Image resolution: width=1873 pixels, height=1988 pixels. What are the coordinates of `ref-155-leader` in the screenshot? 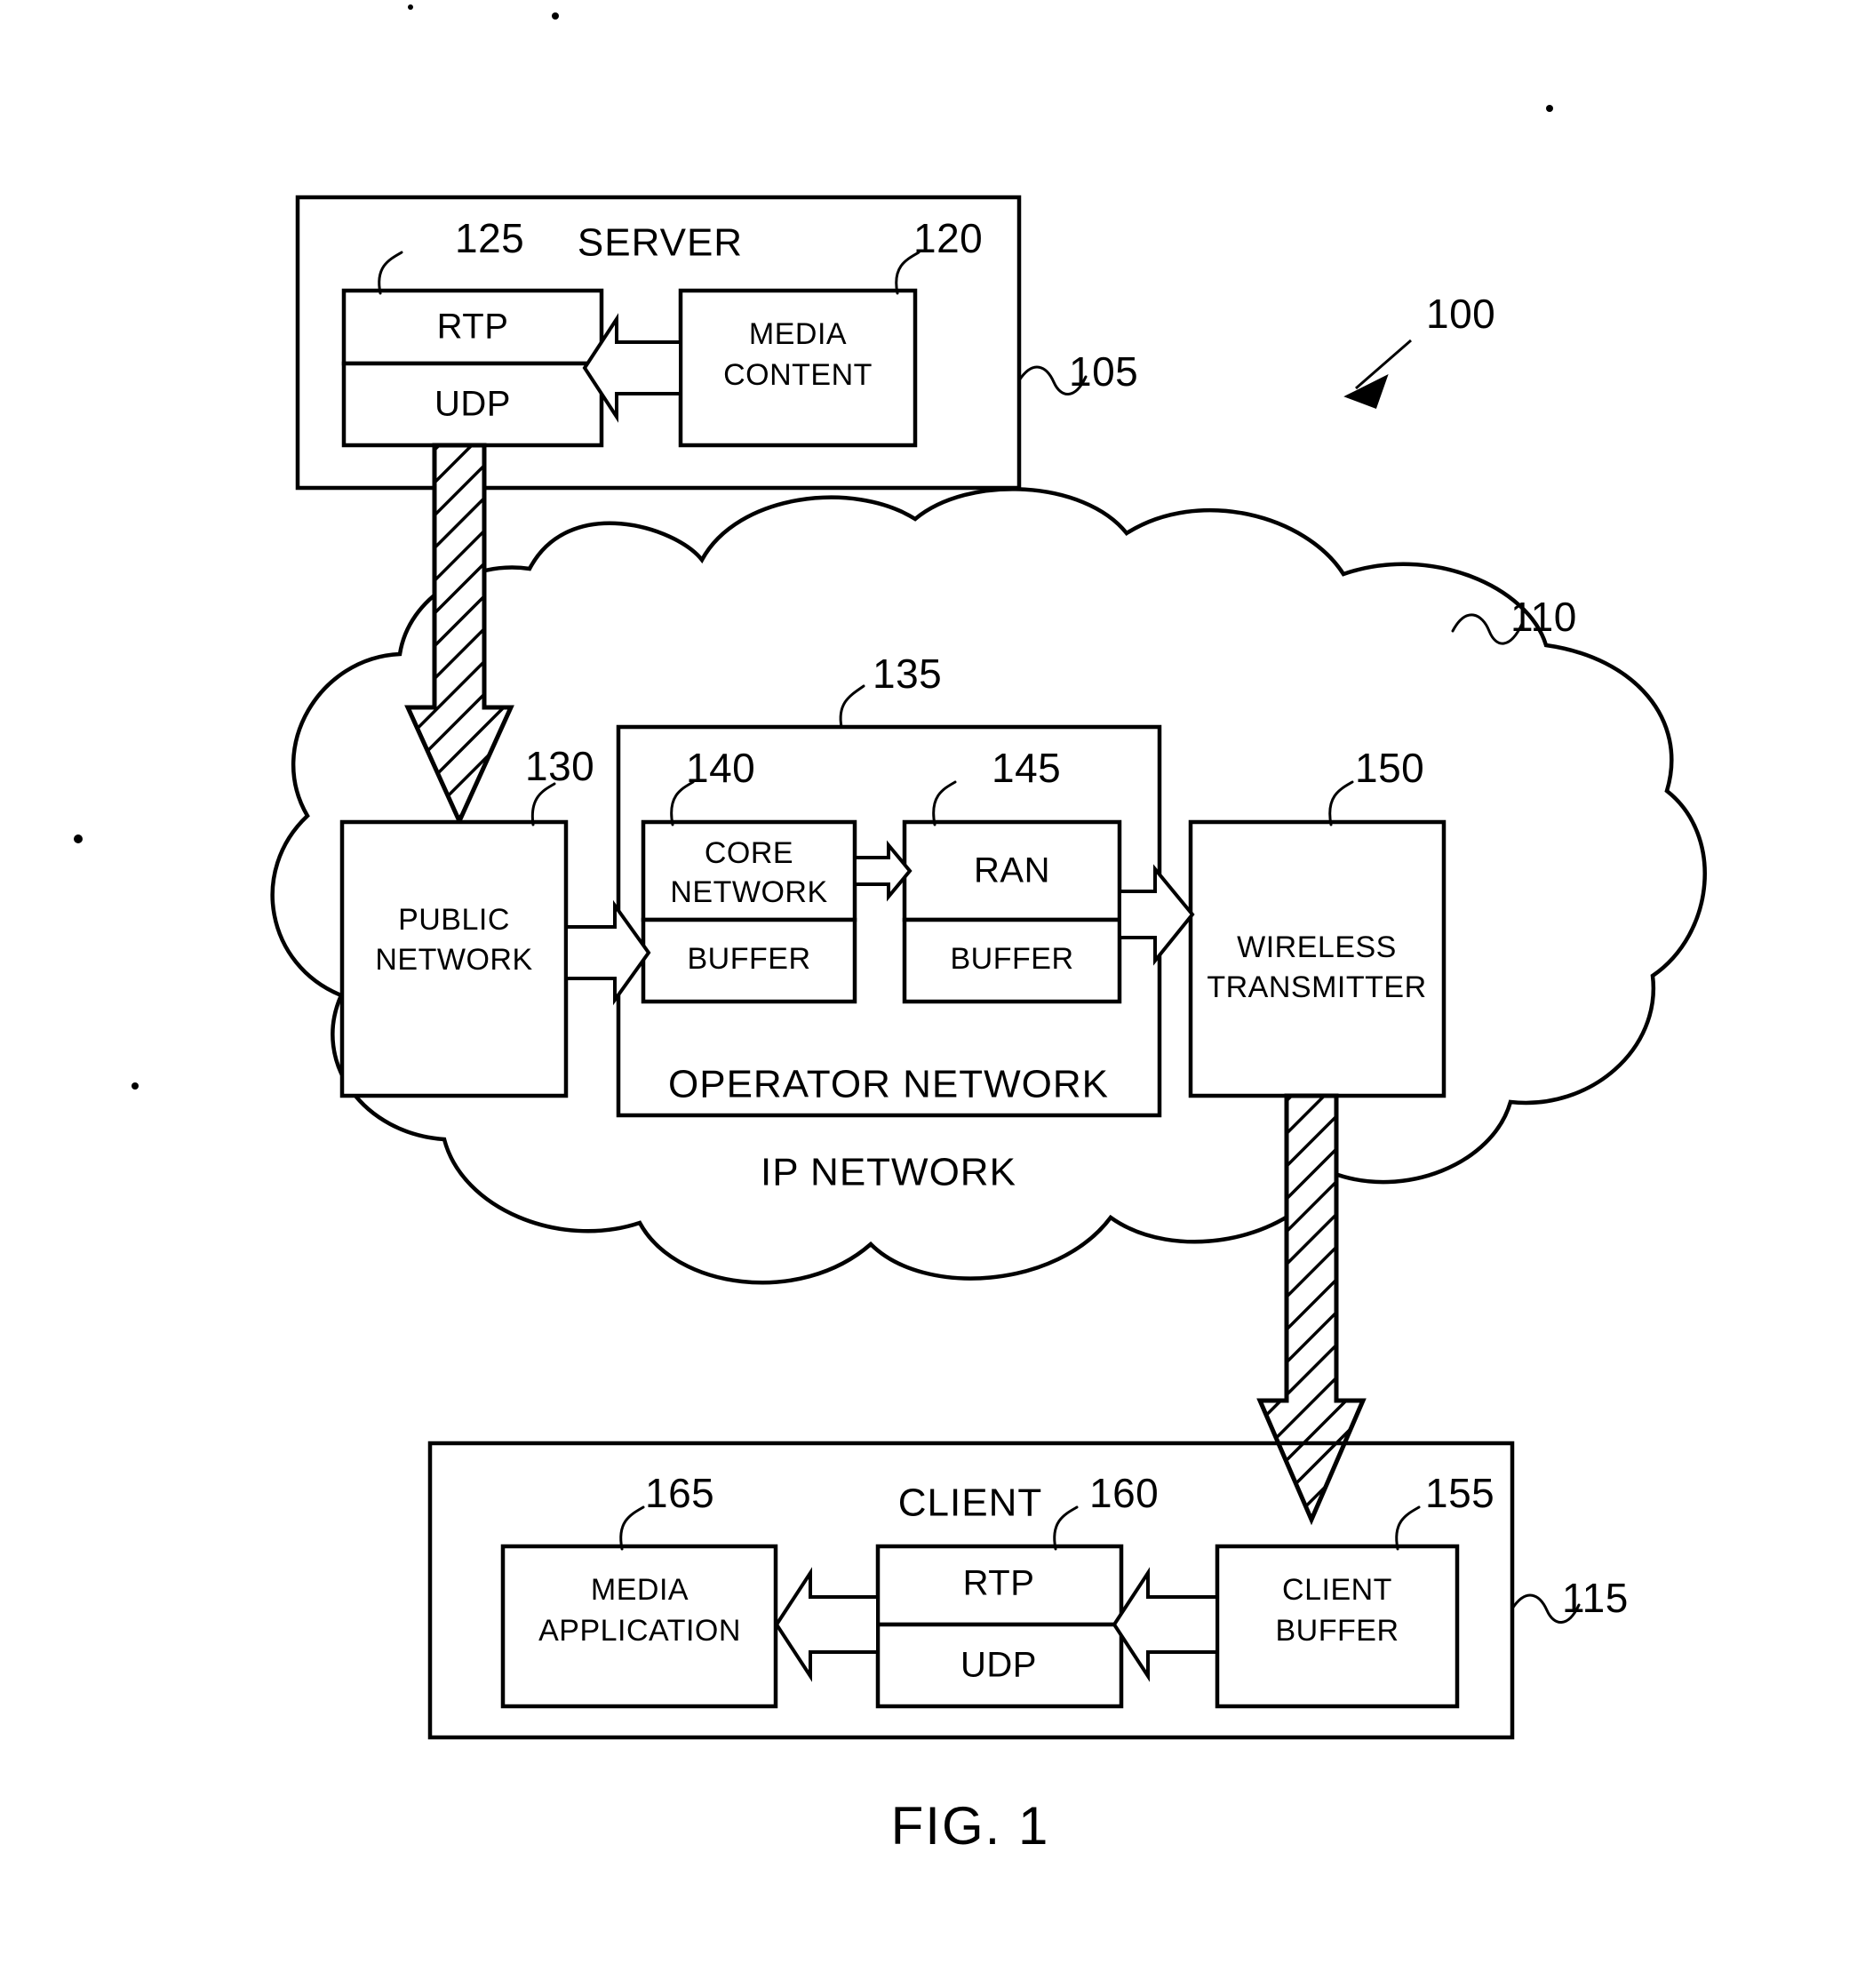 It's located at (1408, 1528).